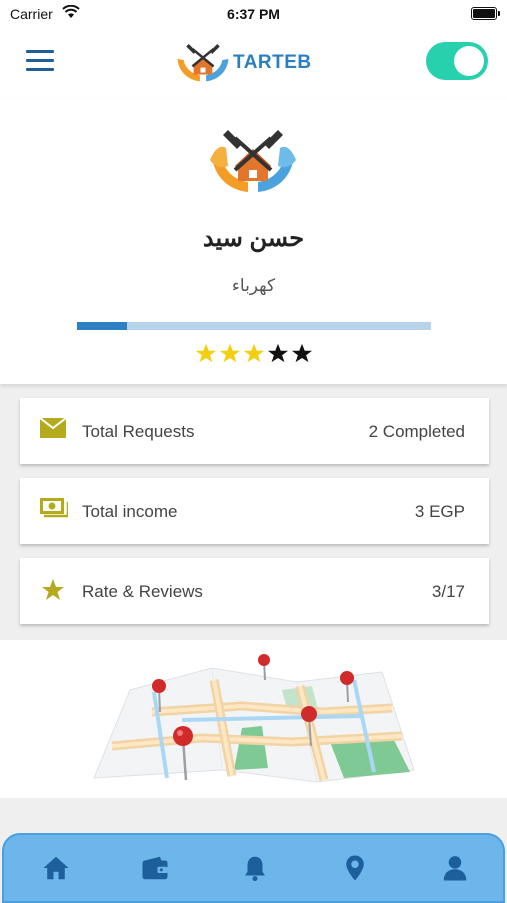 Image resolution: width=507 pixels, height=903 pixels. I want to click on toggle-knob, so click(469, 61).